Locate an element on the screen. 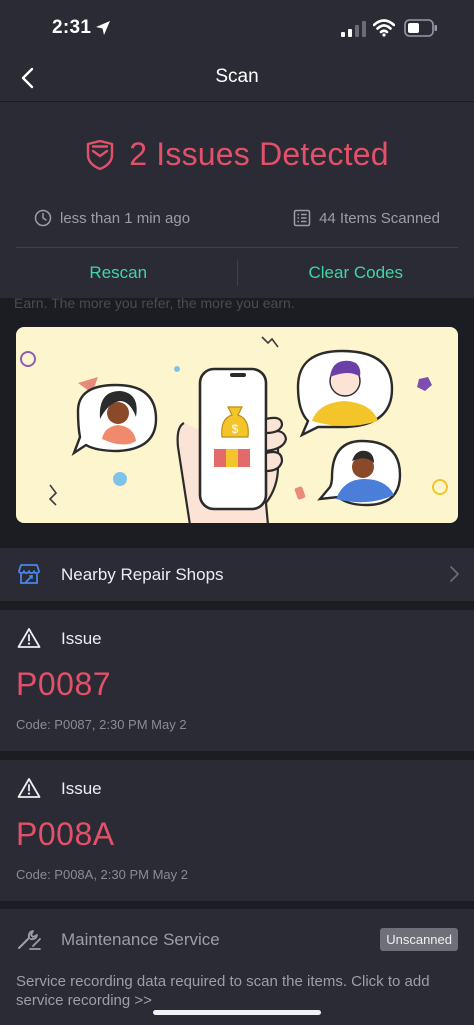 Image resolution: width=474 pixels, height=1025 pixels. location-arrow-icon is located at coordinates (103, 28).